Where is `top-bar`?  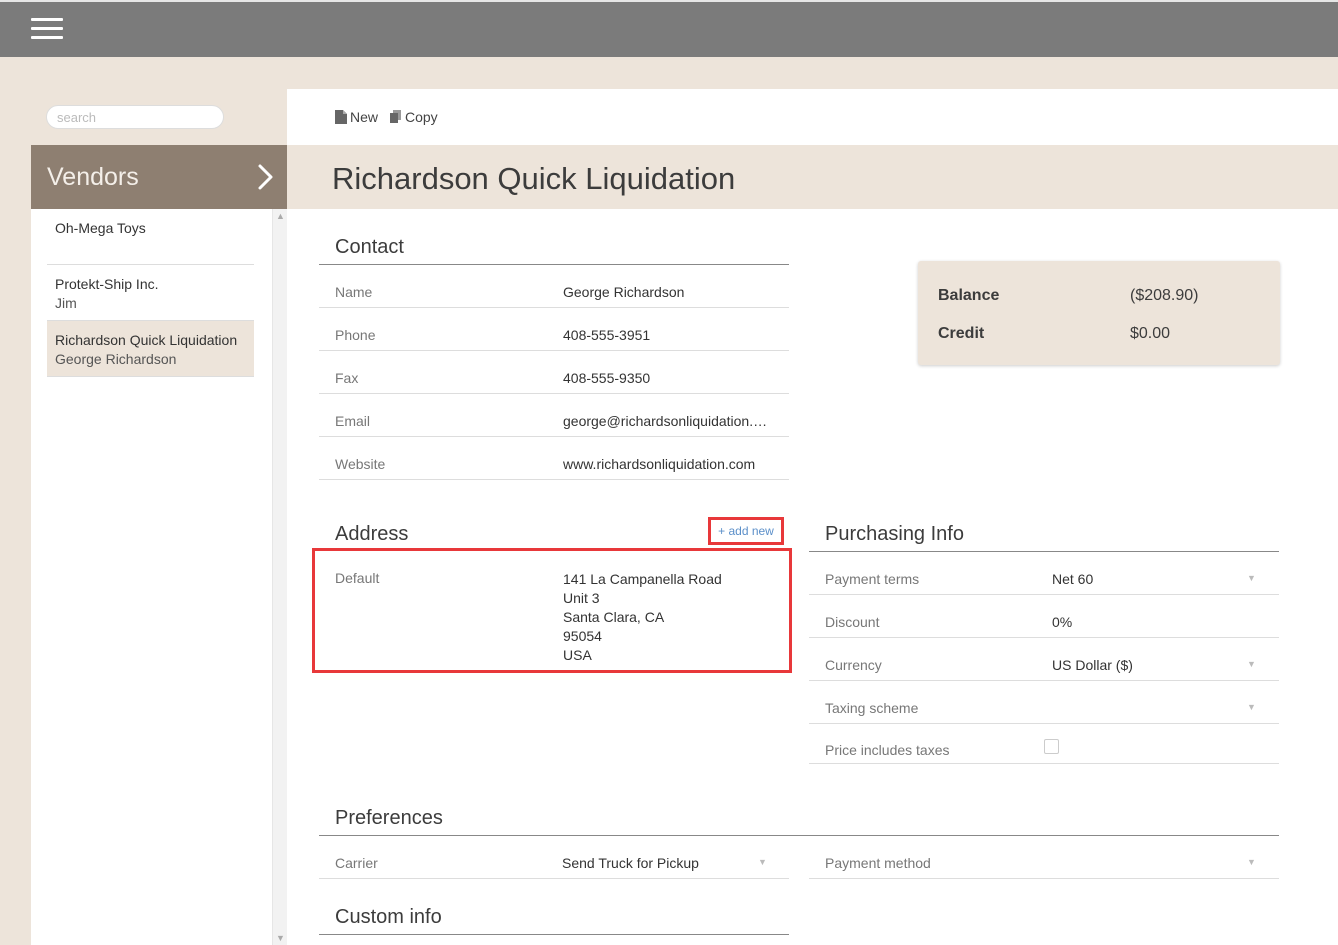 top-bar is located at coordinates (669, 28).